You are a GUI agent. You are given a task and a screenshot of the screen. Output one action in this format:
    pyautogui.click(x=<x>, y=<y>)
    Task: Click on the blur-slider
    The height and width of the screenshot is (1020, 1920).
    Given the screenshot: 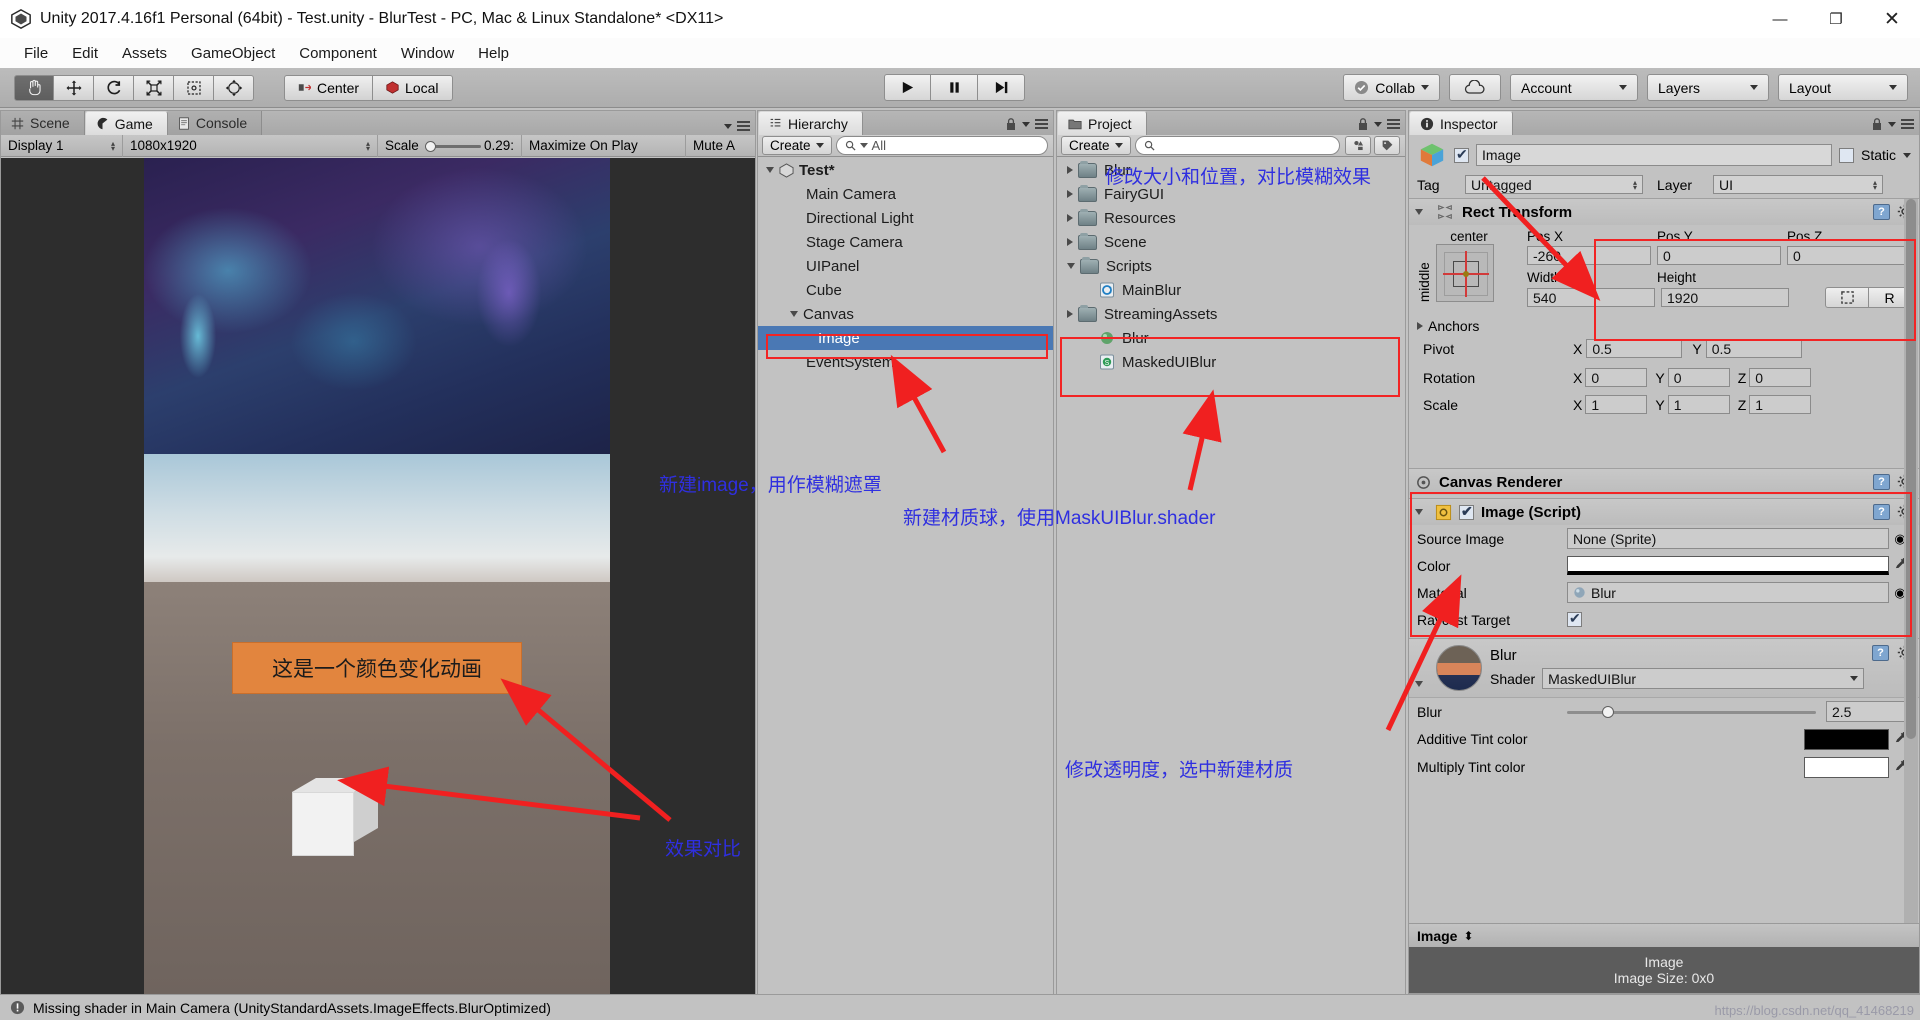 What is the action you would take?
    pyautogui.click(x=1691, y=711)
    